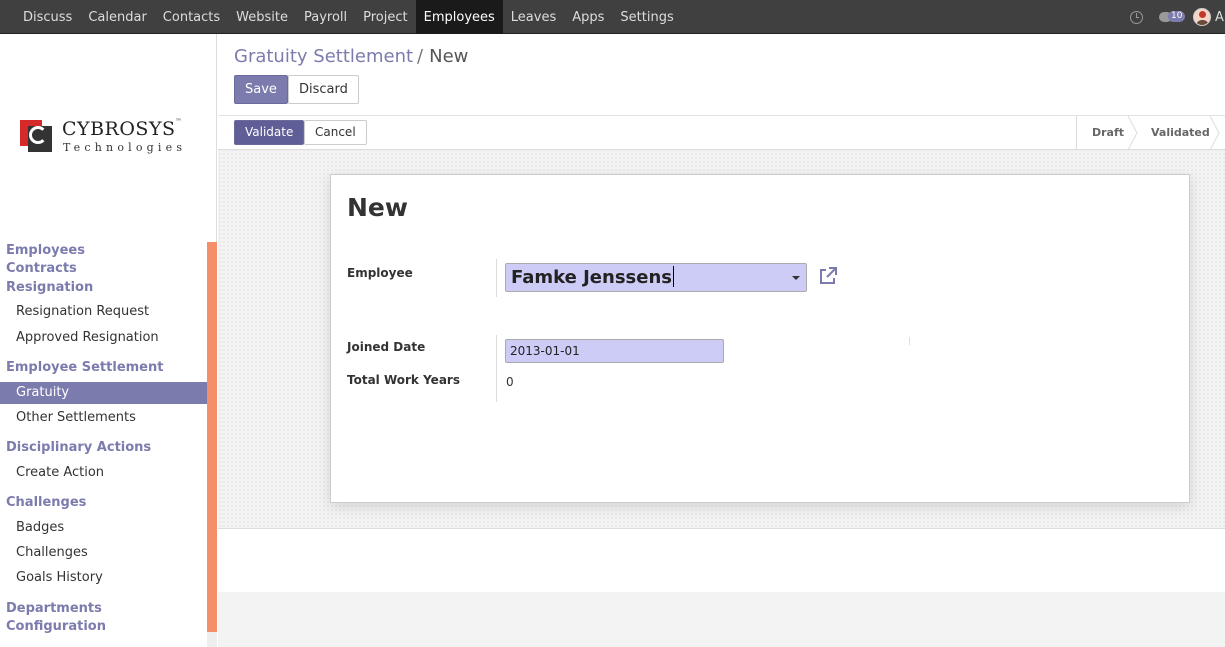 Image resolution: width=1225 pixels, height=647 pixels. What do you see at coordinates (796, 278) in the screenshot?
I see `chevron-down-icon` at bounding box center [796, 278].